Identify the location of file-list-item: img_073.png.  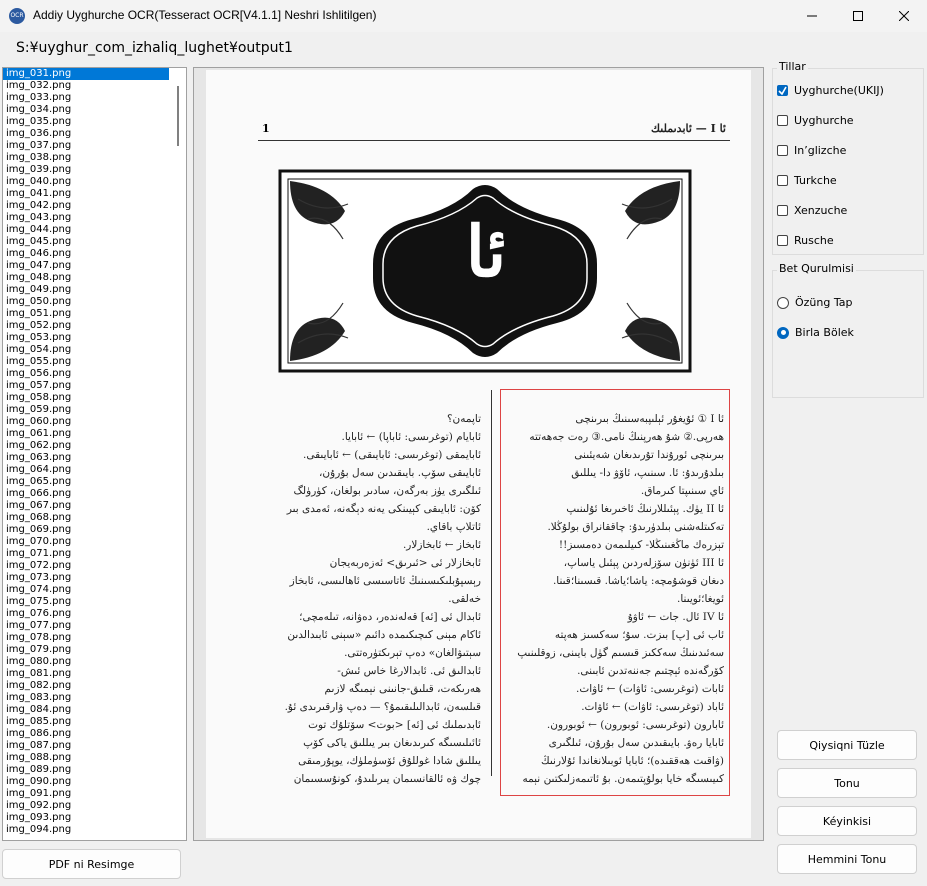
(86, 578).